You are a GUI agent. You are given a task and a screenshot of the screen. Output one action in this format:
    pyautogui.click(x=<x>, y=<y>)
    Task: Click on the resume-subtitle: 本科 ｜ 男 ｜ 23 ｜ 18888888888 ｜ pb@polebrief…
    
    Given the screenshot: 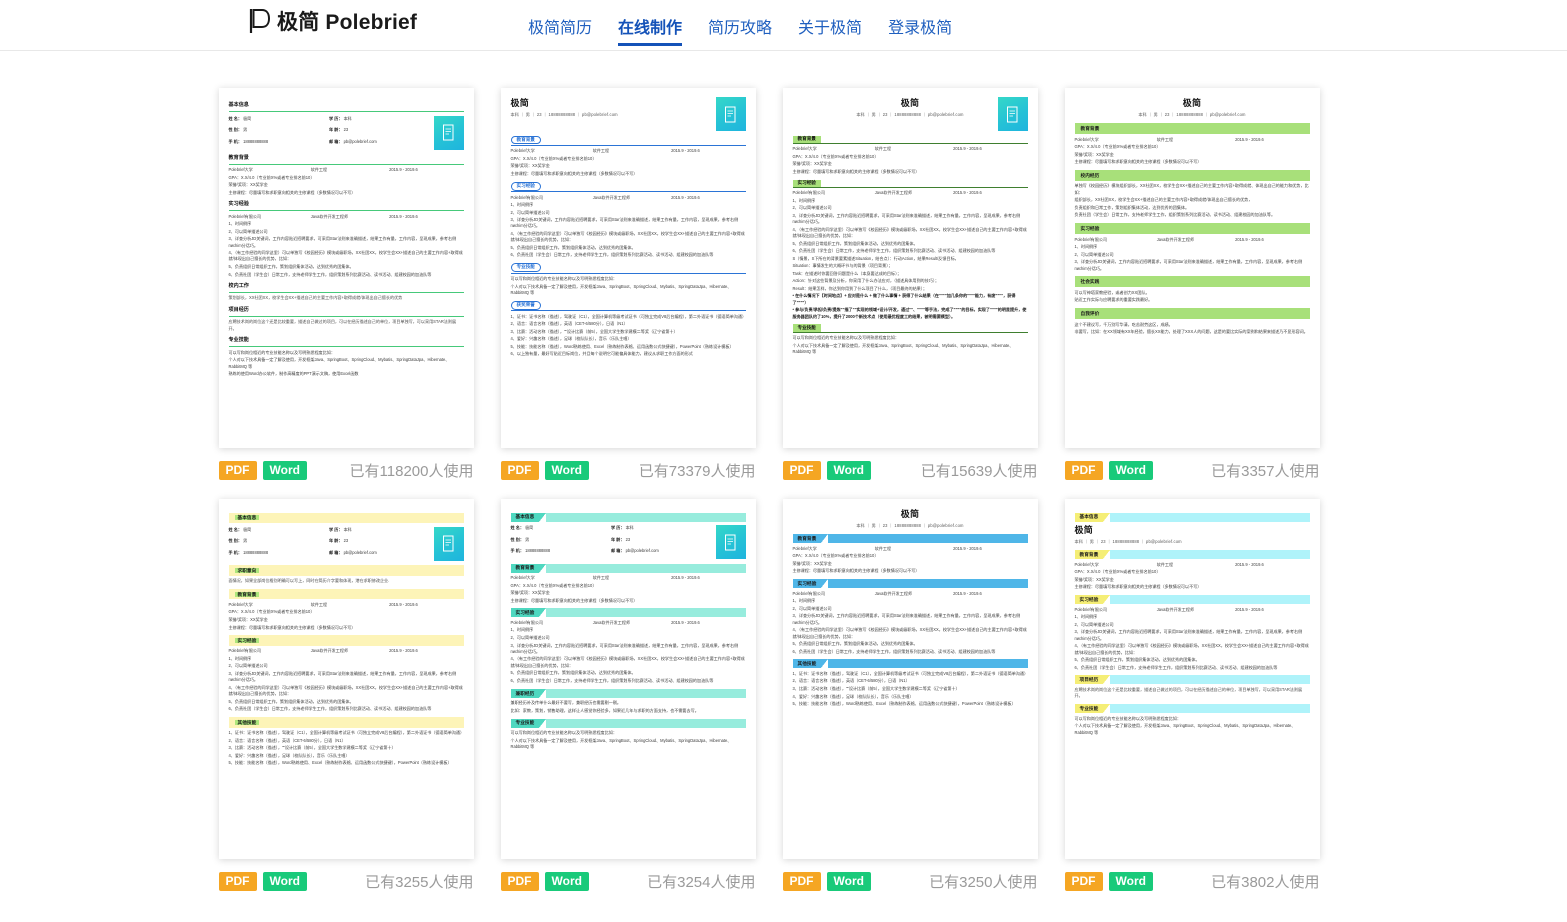 What is the action you would take?
    pyautogui.click(x=1128, y=542)
    